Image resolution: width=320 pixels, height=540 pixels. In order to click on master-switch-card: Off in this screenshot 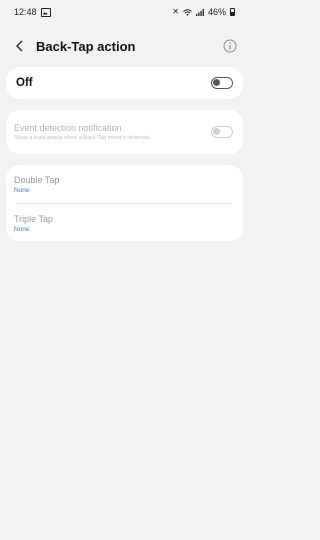, I will do `click(124, 83)`.